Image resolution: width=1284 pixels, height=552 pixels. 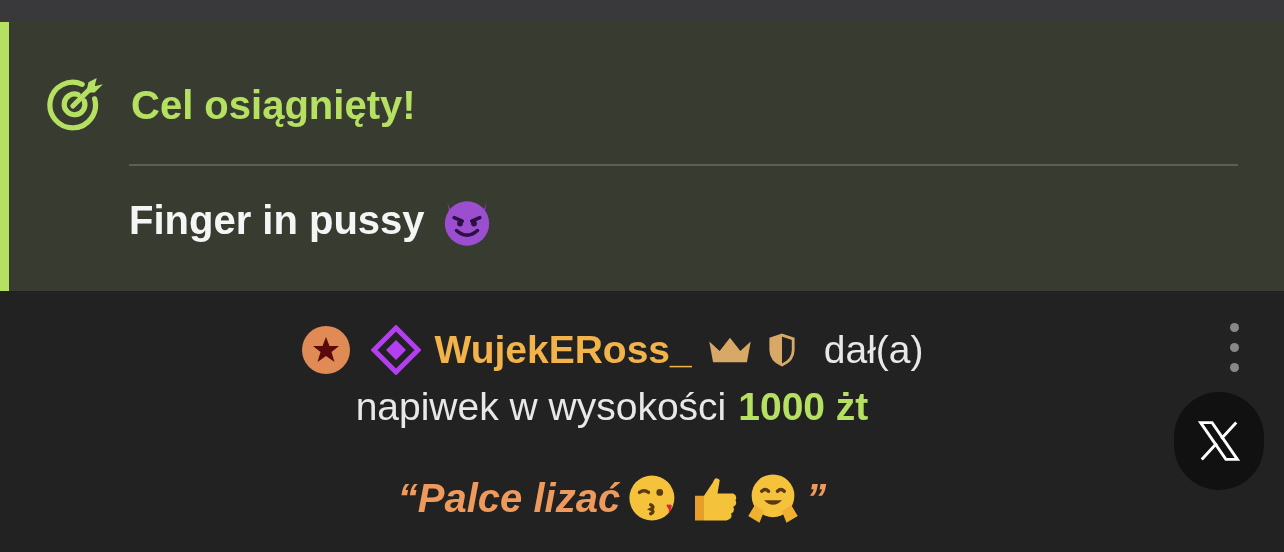 I want to click on tip-amount-text: napiwek w wysokości, so click(x=541, y=407).